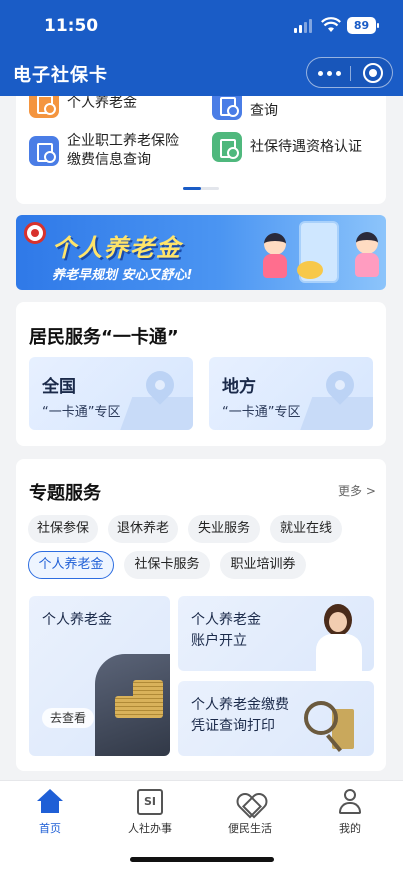  I want to click on si-icon: SI, so click(150, 802).